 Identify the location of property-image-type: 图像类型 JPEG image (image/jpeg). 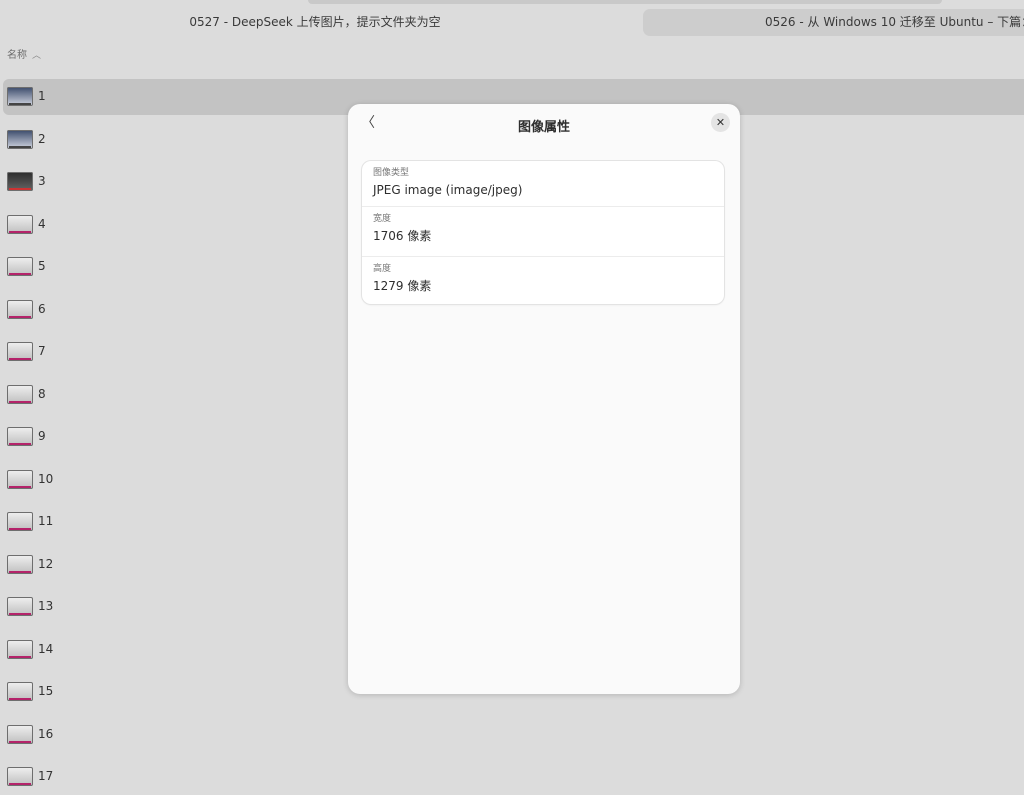
(543, 184).